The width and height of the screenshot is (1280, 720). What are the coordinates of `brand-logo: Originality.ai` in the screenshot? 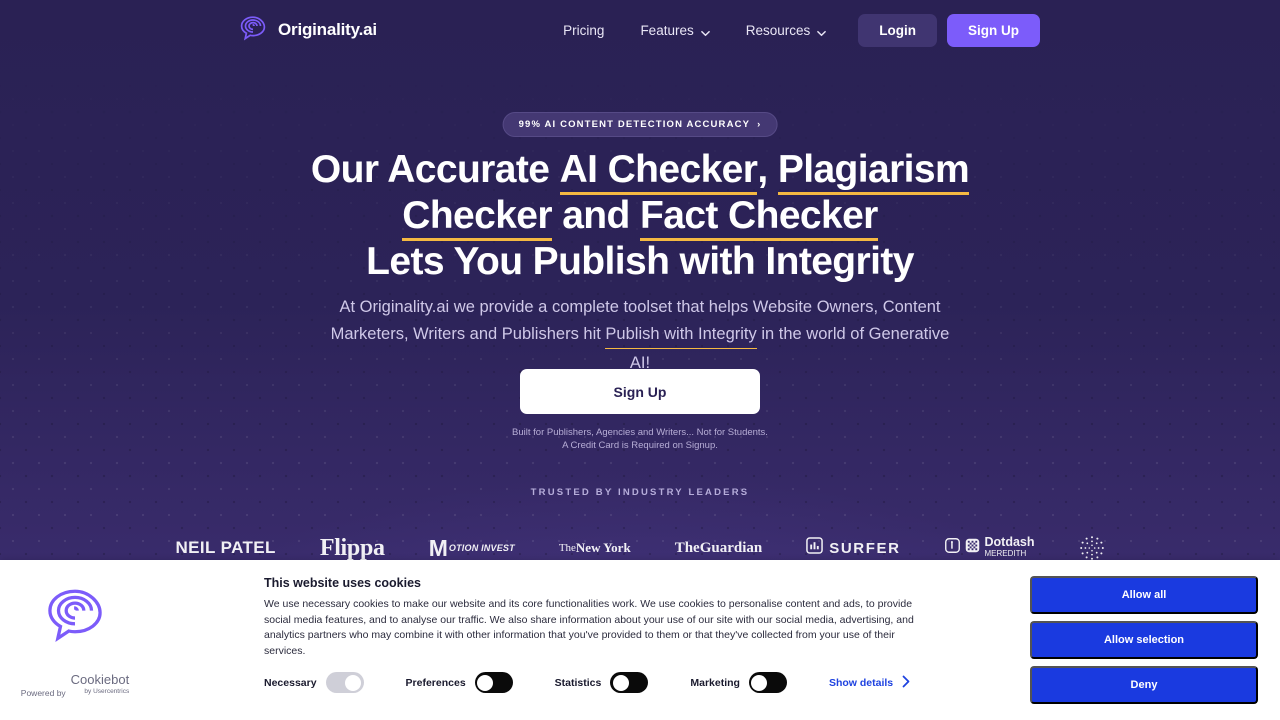 It's located at (307, 30).